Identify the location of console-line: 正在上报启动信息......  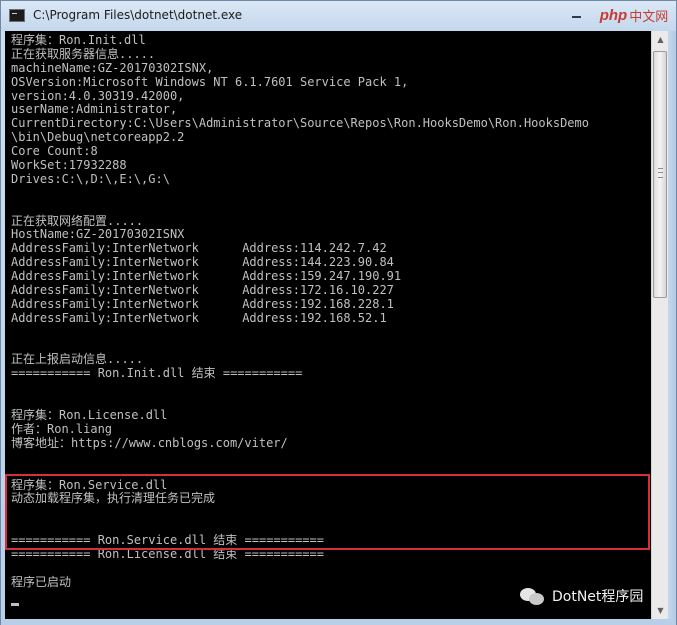
(77, 359).